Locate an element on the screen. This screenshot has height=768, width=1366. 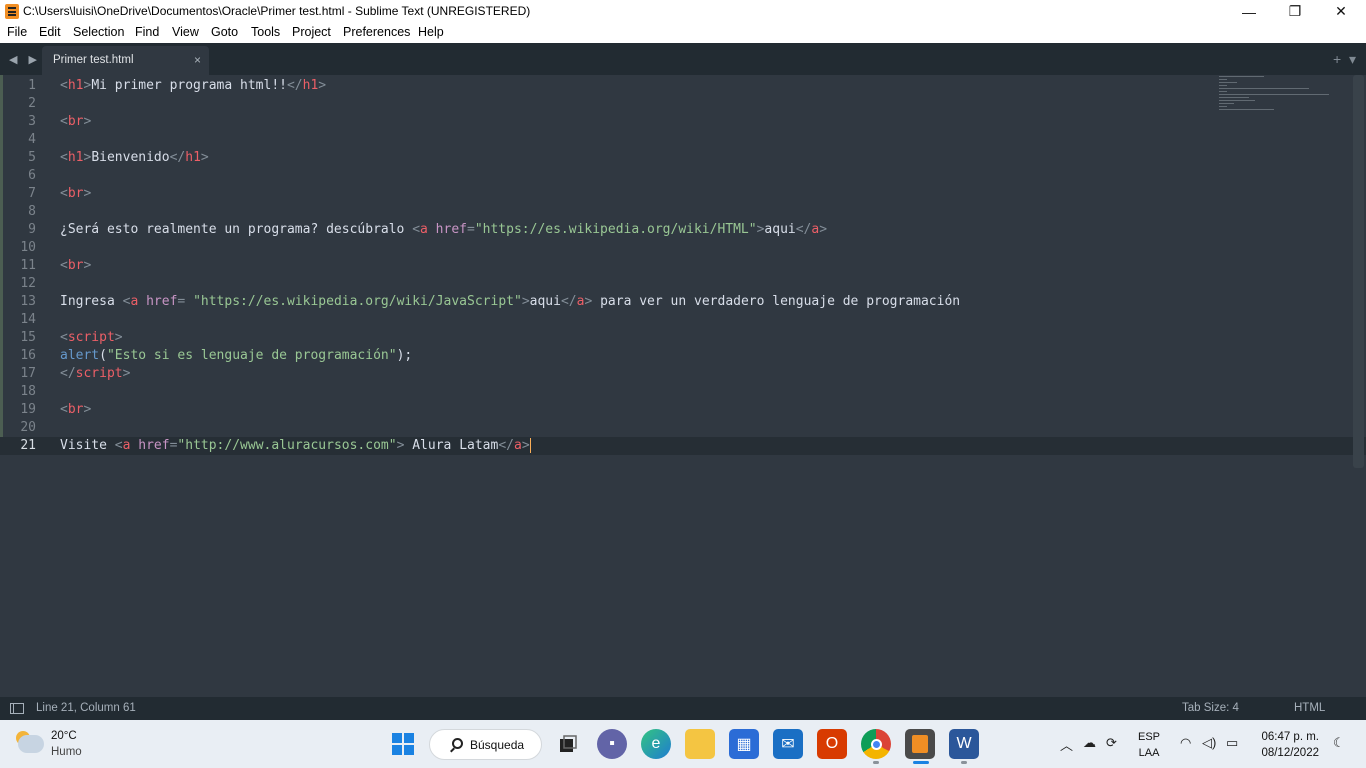
line-number: 7 is located at coordinates (32, 193).